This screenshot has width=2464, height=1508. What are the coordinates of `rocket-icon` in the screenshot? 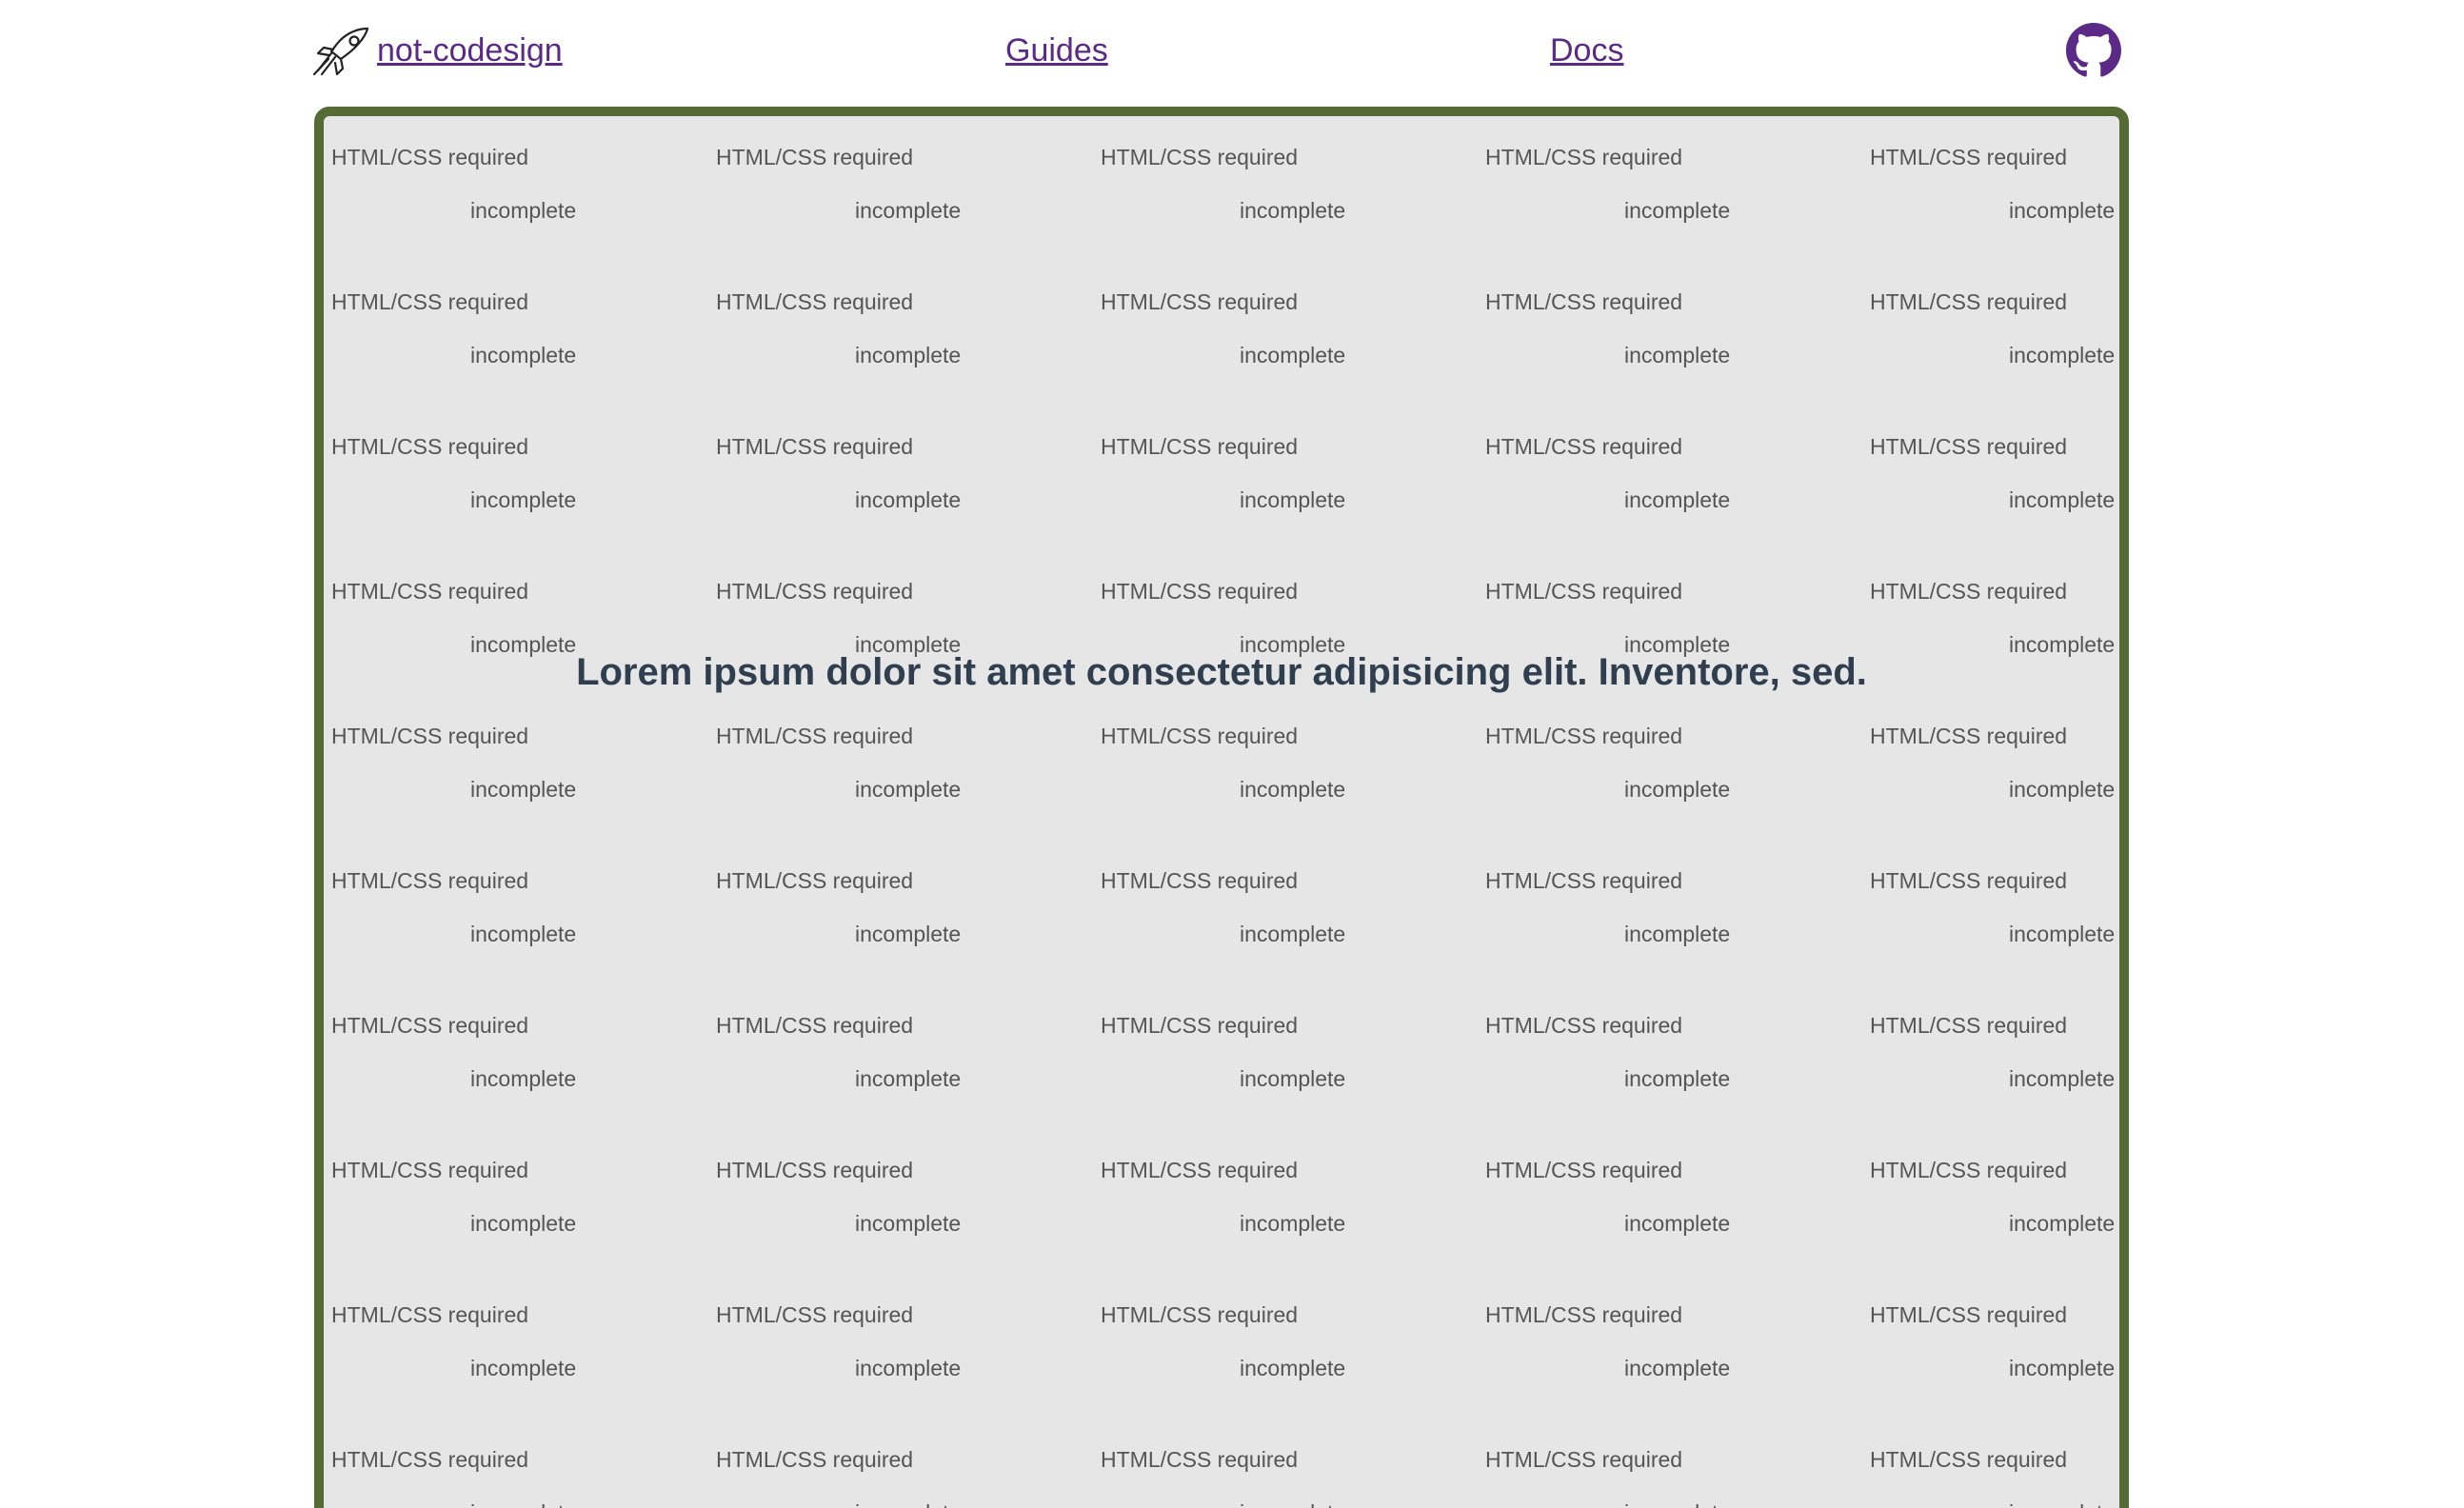 It's located at (341, 50).